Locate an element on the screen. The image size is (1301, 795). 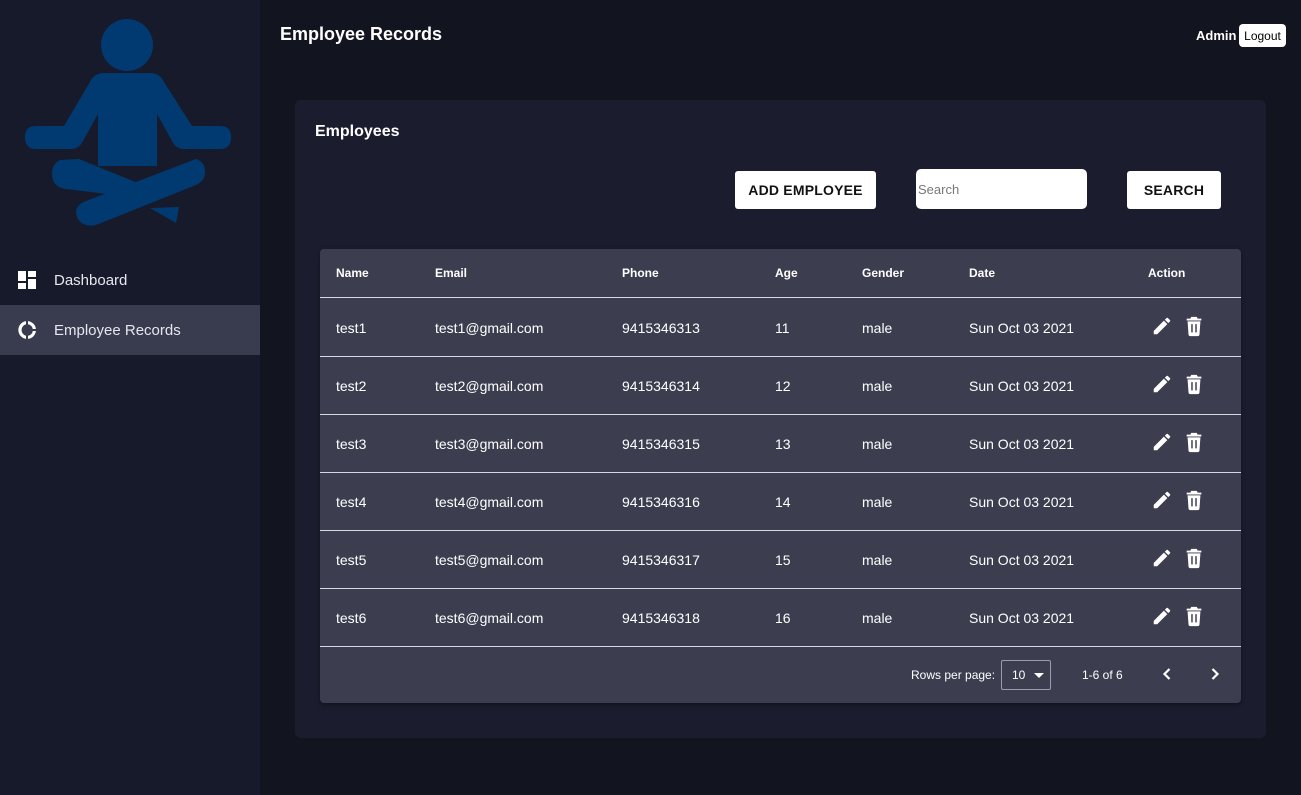
column-header-age: Age is located at coordinates (786, 273).